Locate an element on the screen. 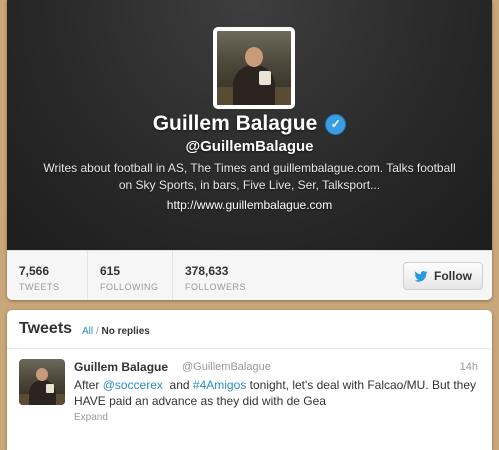 This screenshot has height=450, width=499. profile-url-link: http://www.guillembalague.com is located at coordinates (249, 205).